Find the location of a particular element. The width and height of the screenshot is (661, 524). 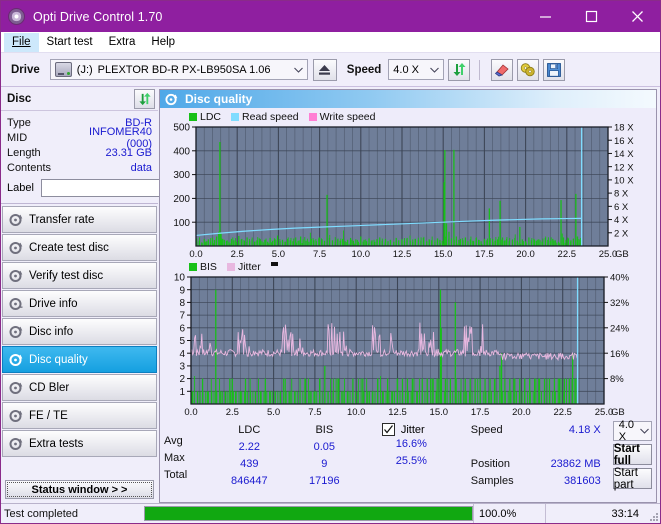

disc-burn-icon is located at coordinates (16, 248).